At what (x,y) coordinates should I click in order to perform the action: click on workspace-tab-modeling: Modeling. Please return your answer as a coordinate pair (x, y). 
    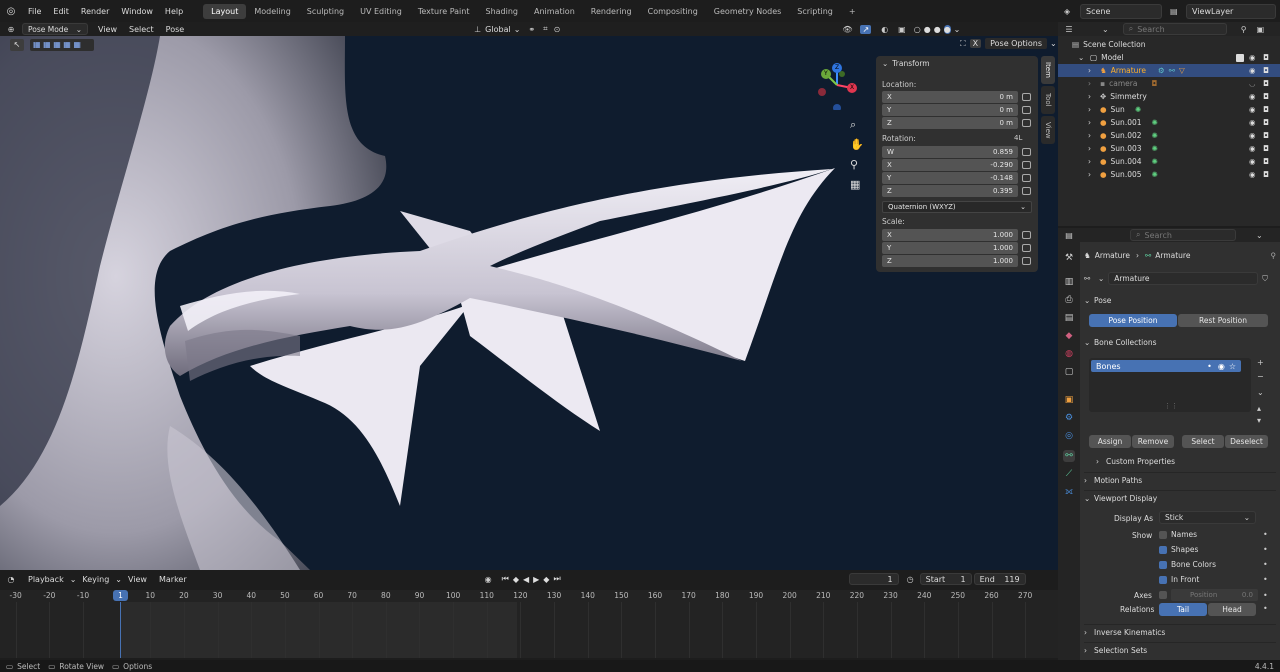
    Looking at the image, I should click on (272, 11).